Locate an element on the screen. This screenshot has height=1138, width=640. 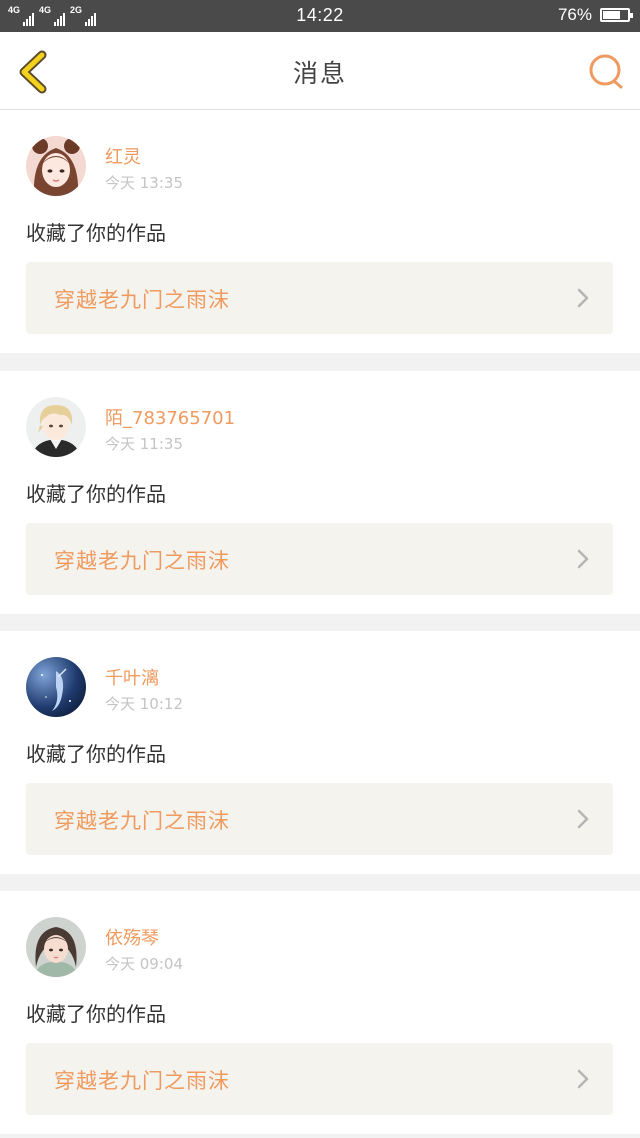
battery-level-fill is located at coordinates (611, 15).